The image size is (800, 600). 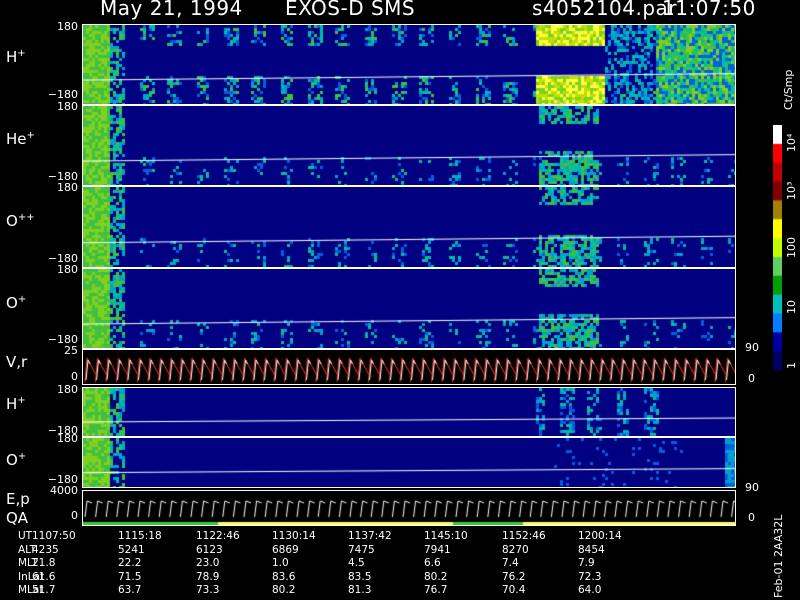 I want to click on table-cell: 5241, so click(x=131, y=549).